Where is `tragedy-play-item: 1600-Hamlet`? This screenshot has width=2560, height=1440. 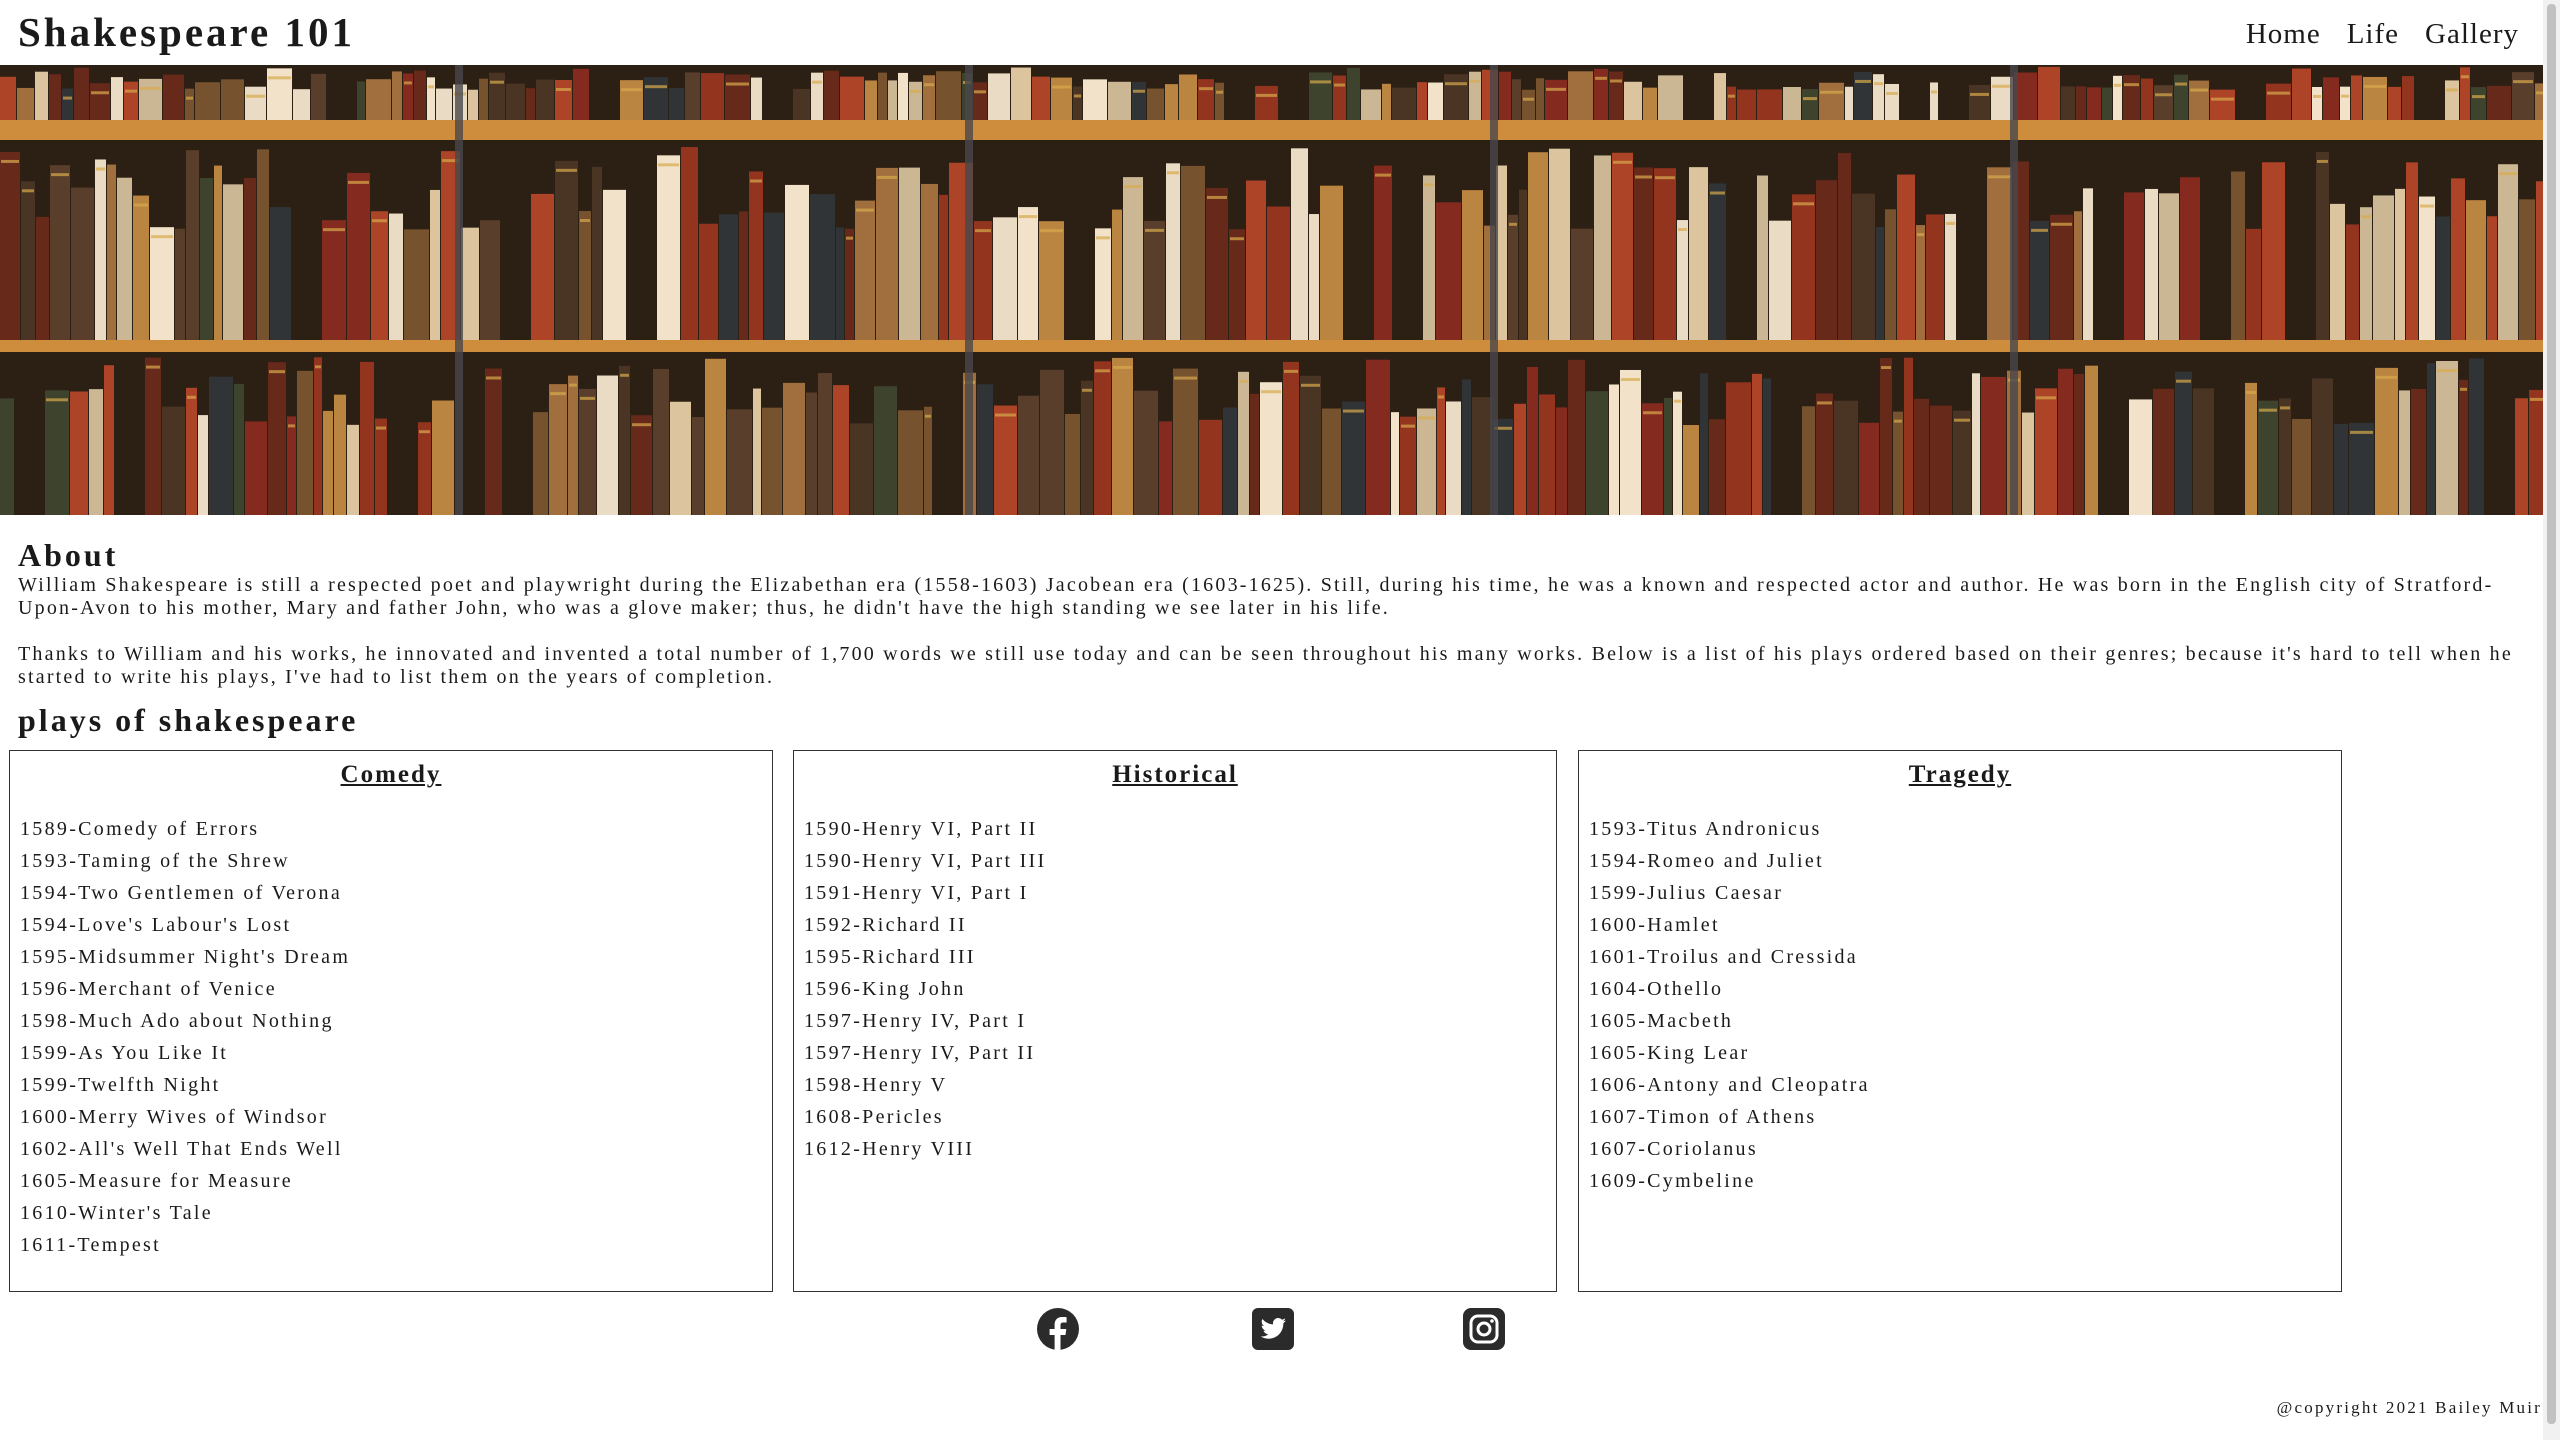 tragedy-play-item: 1600-Hamlet is located at coordinates (1654, 925).